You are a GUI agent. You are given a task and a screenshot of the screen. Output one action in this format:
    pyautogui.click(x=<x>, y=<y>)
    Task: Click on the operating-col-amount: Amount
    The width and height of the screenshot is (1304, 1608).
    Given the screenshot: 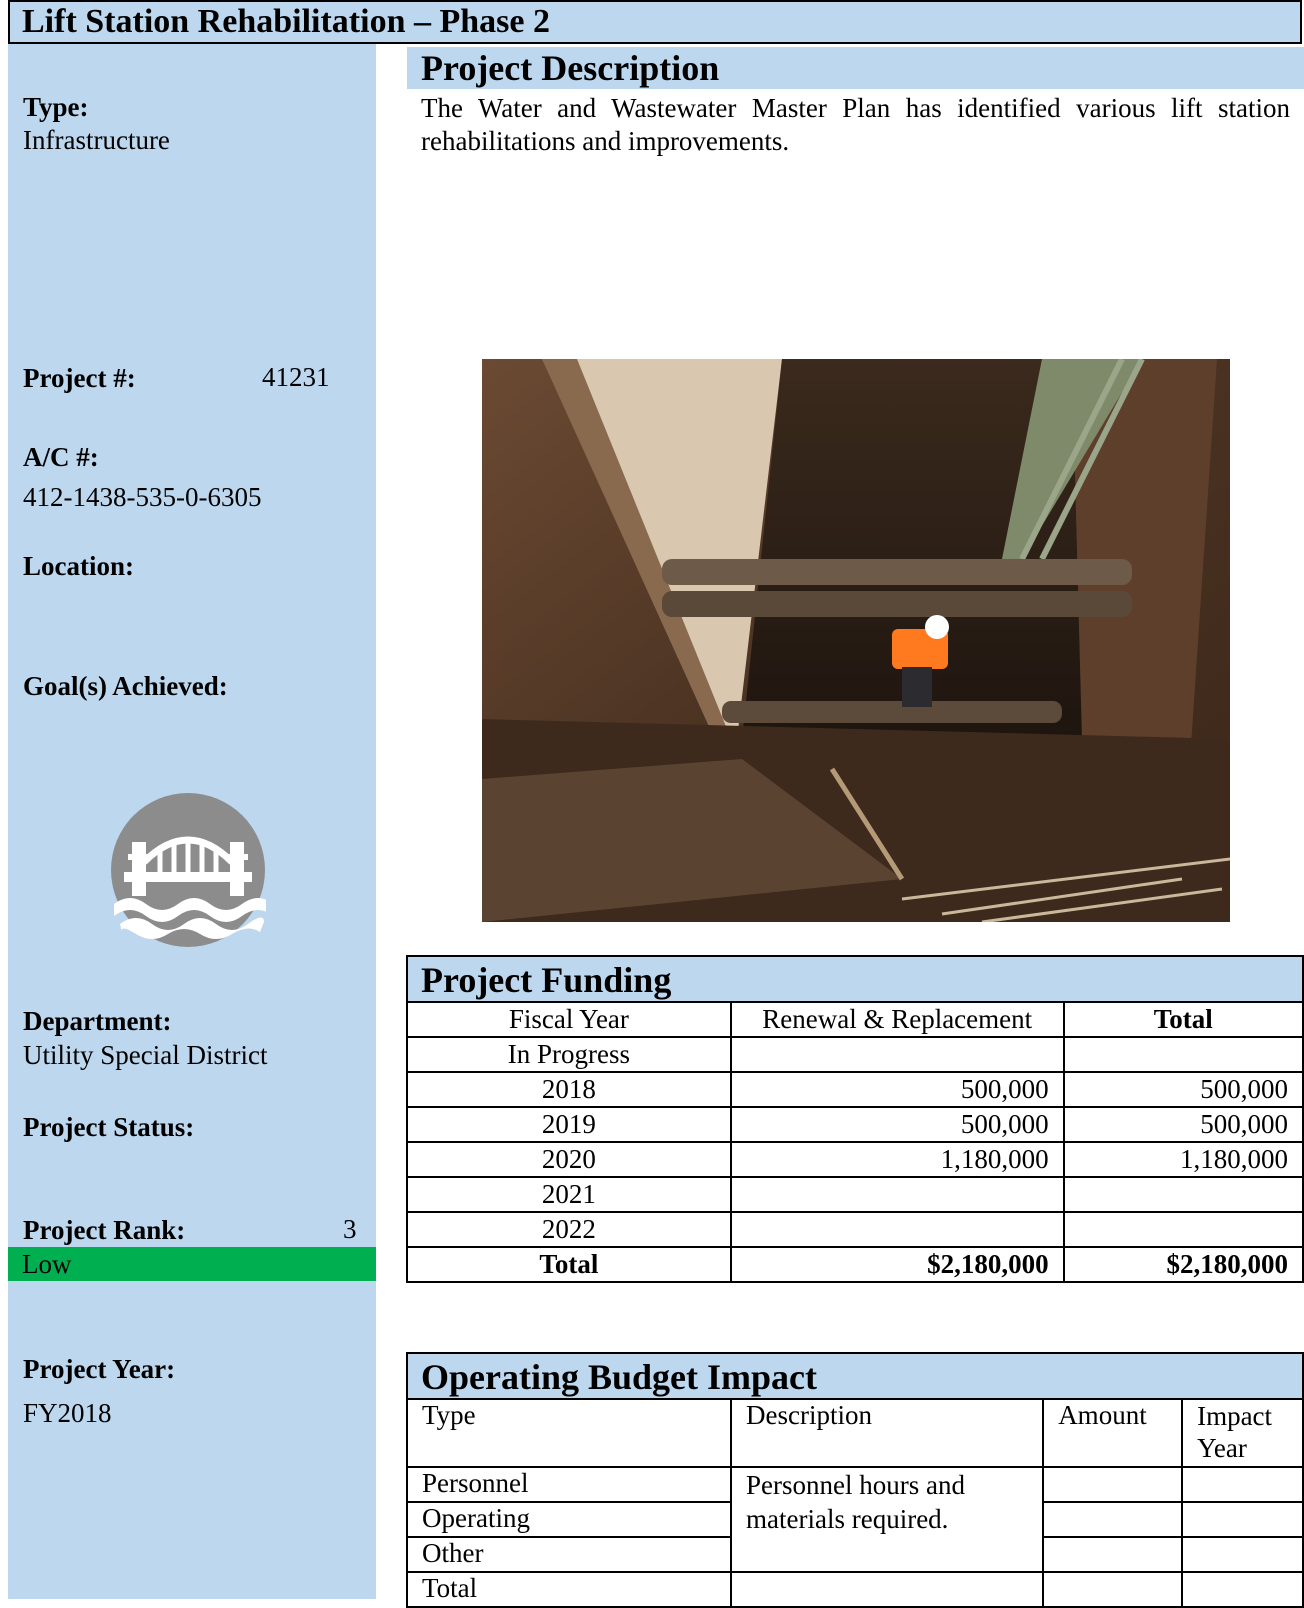 What is the action you would take?
    pyautogui.click(x=1113, y=1433)
    